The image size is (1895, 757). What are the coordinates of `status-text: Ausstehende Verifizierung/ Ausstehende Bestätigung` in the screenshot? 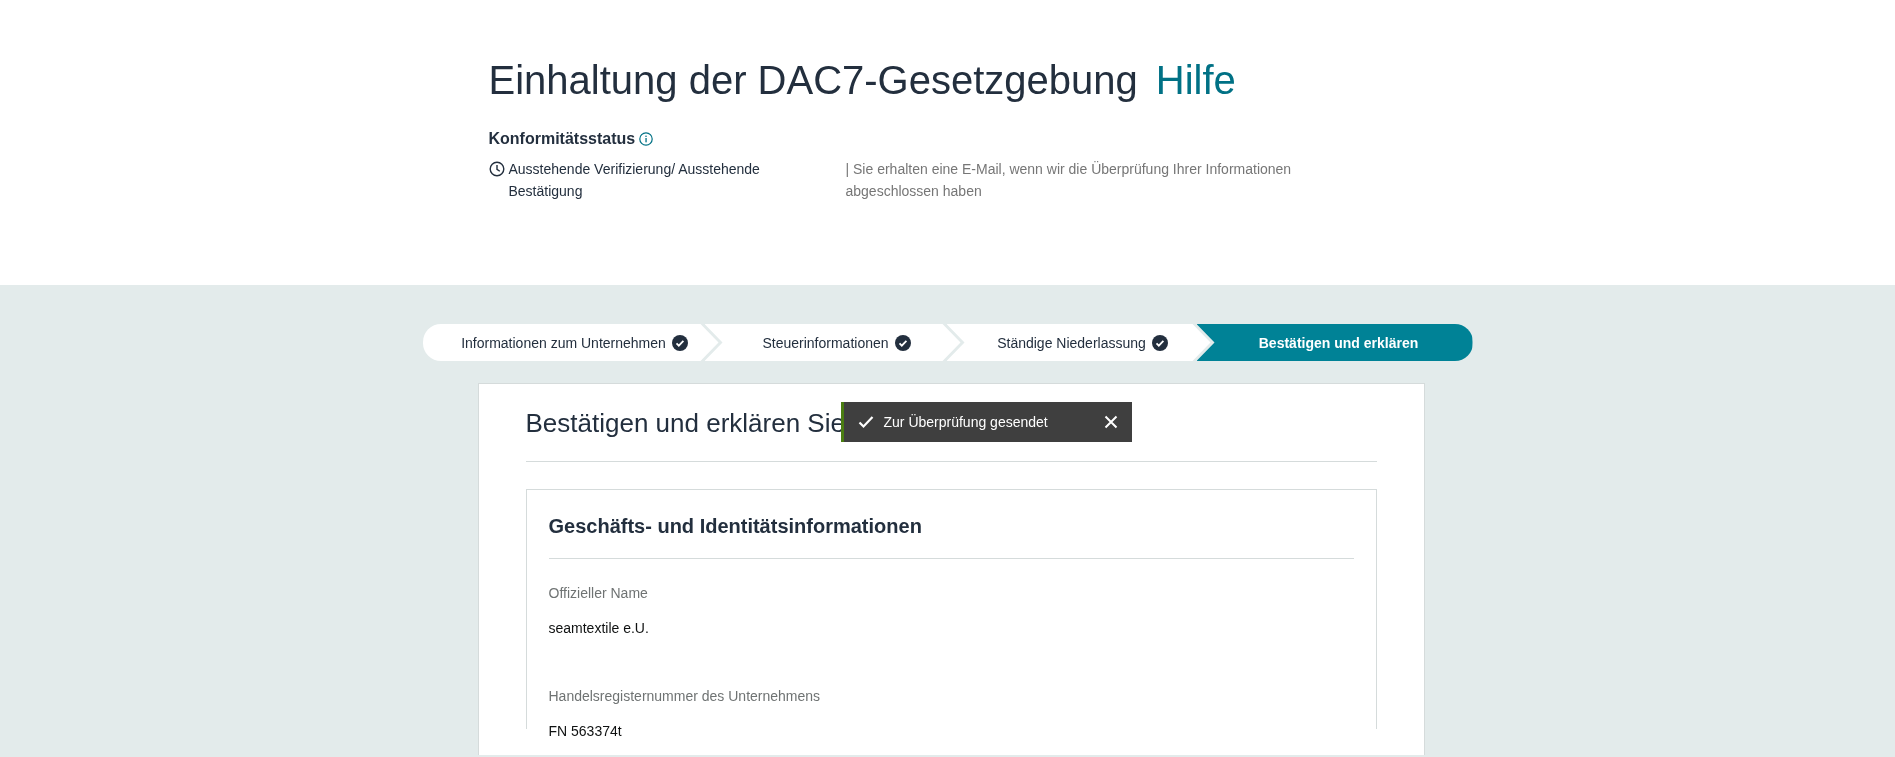 It's located at (634, 180).